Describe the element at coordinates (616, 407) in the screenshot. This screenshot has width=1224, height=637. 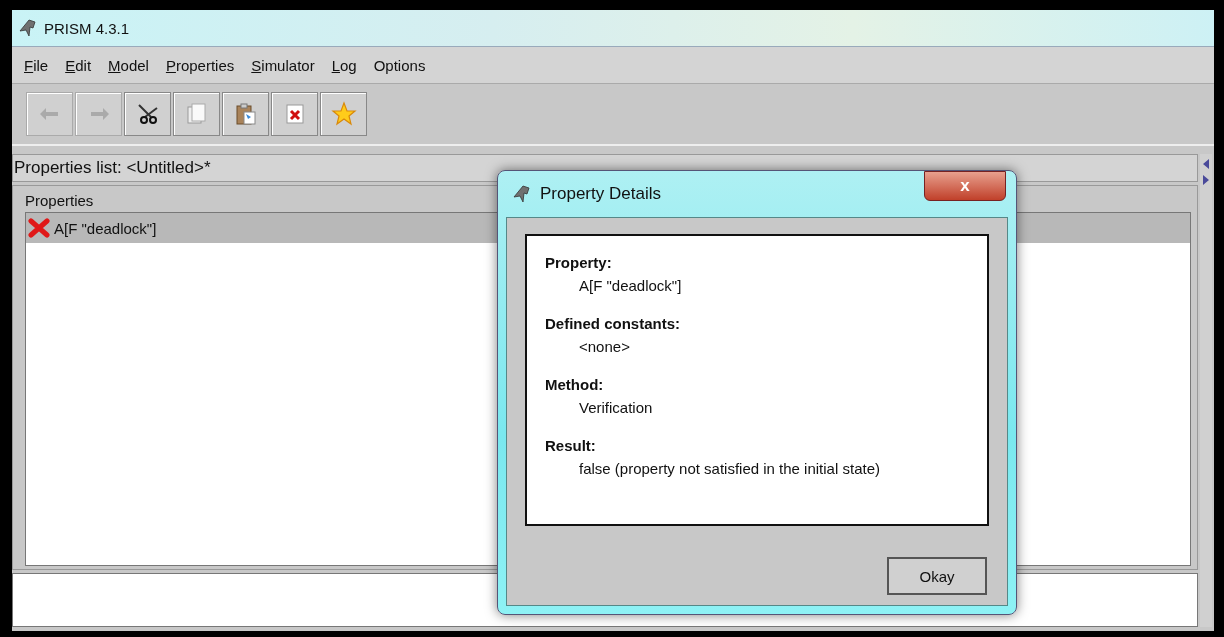
I see `detail-value: Verification` at that location.